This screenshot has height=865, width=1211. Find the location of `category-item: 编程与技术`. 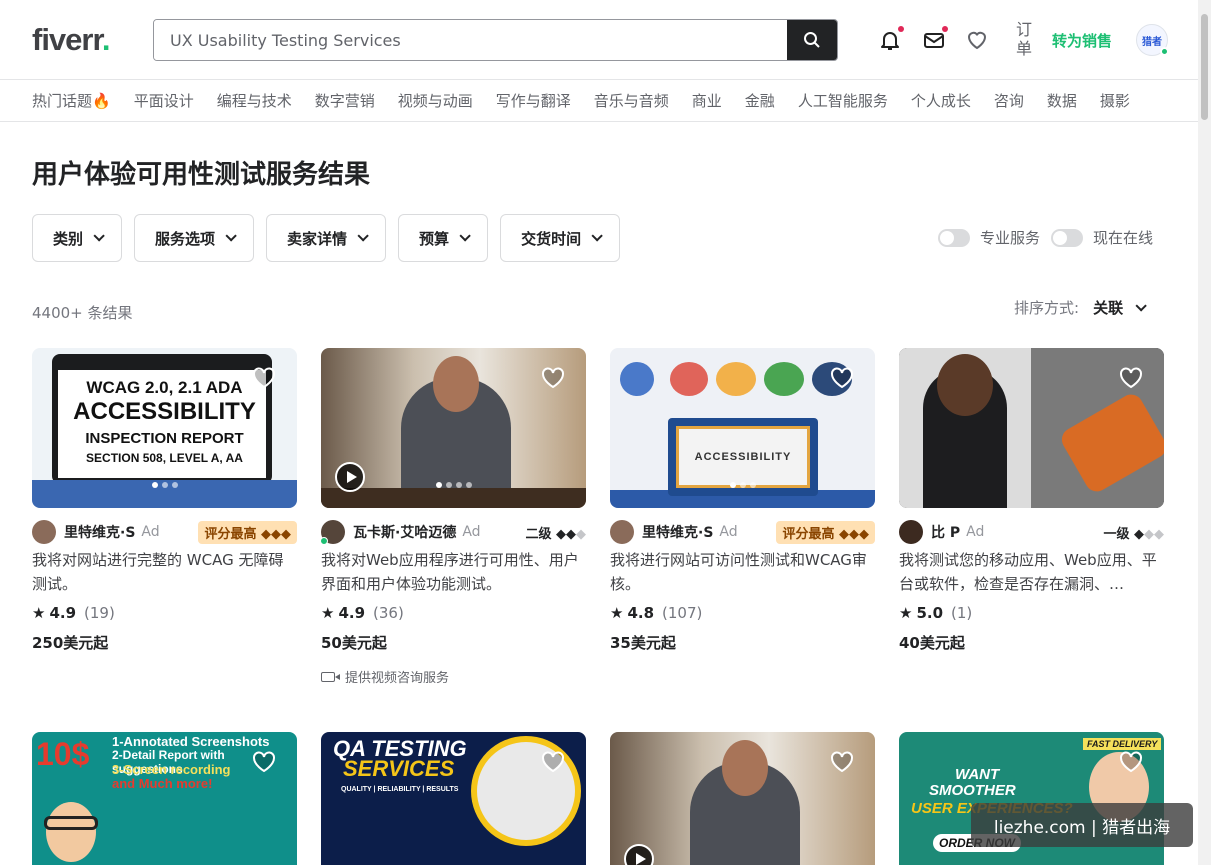

category-item: 编程与技术 is located at coordinates (254, 100).